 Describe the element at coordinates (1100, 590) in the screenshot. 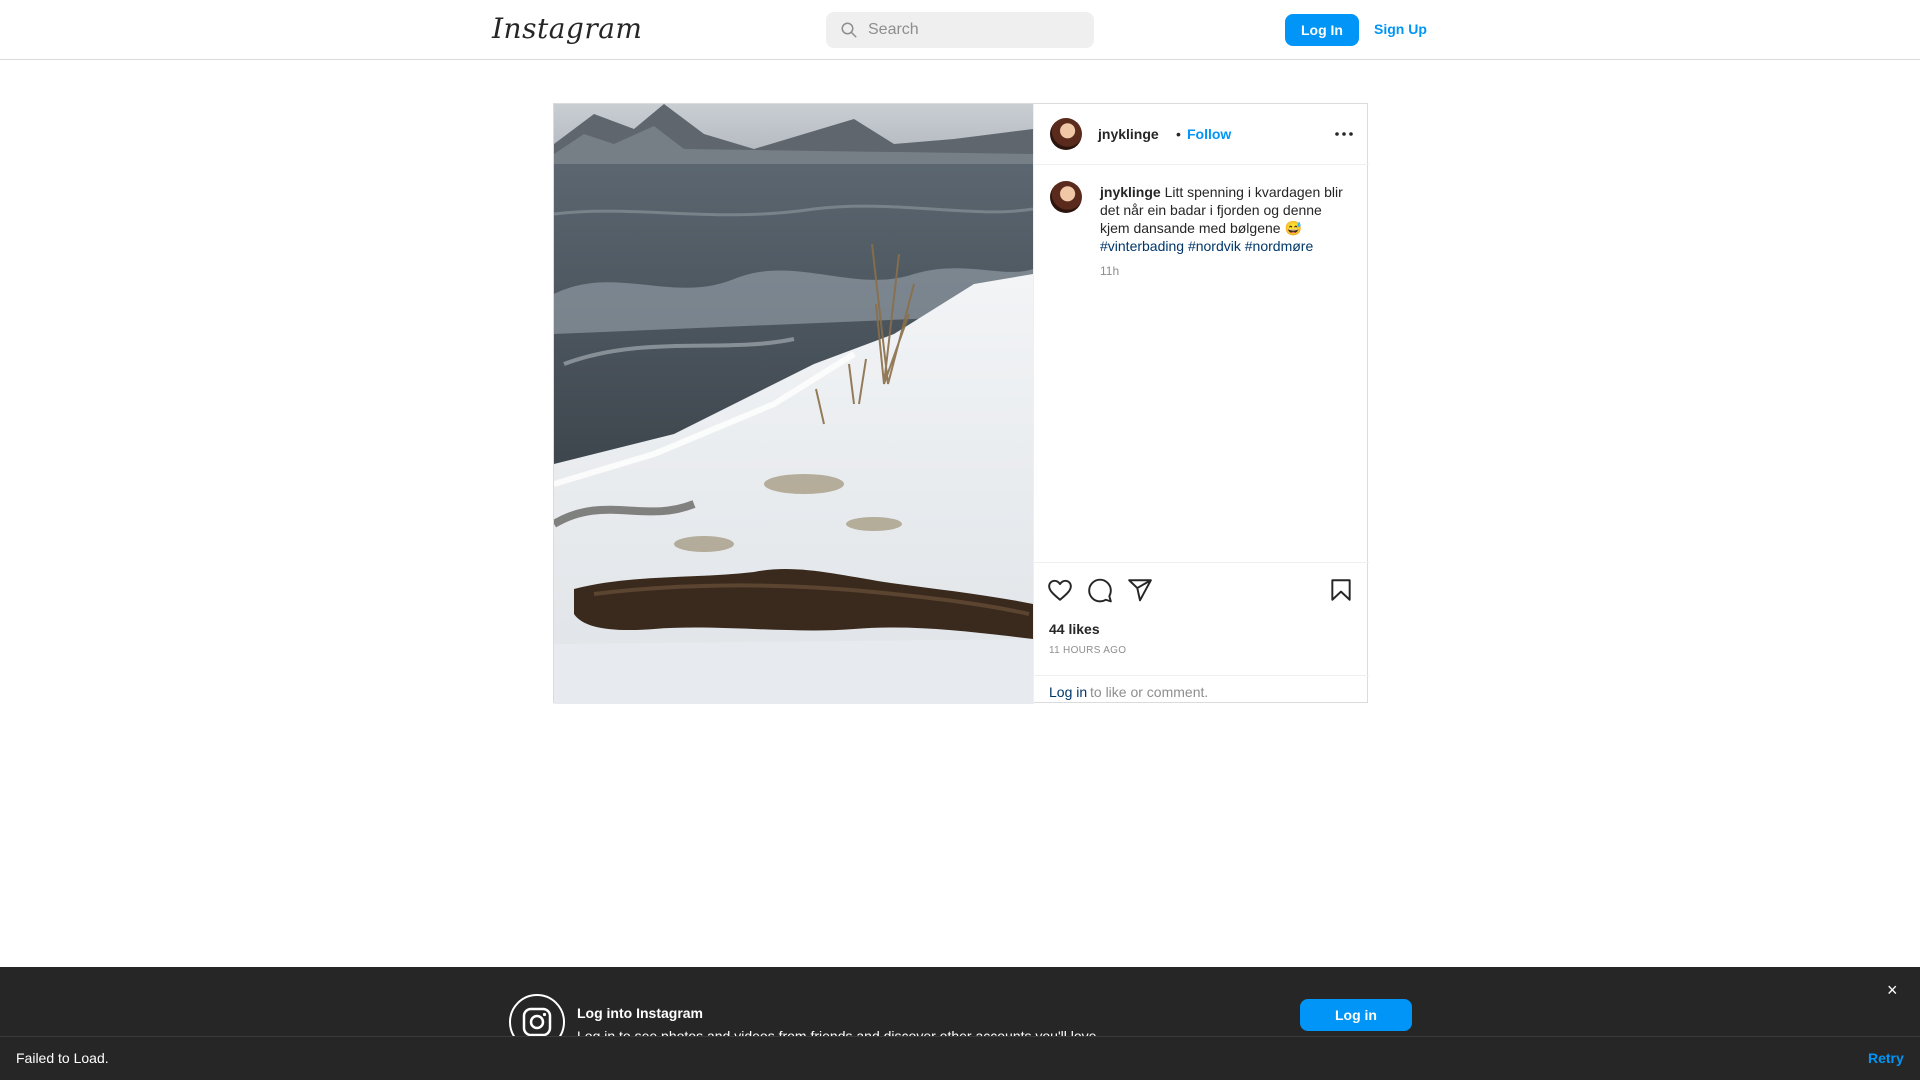

I see `comment-icon` at that location.